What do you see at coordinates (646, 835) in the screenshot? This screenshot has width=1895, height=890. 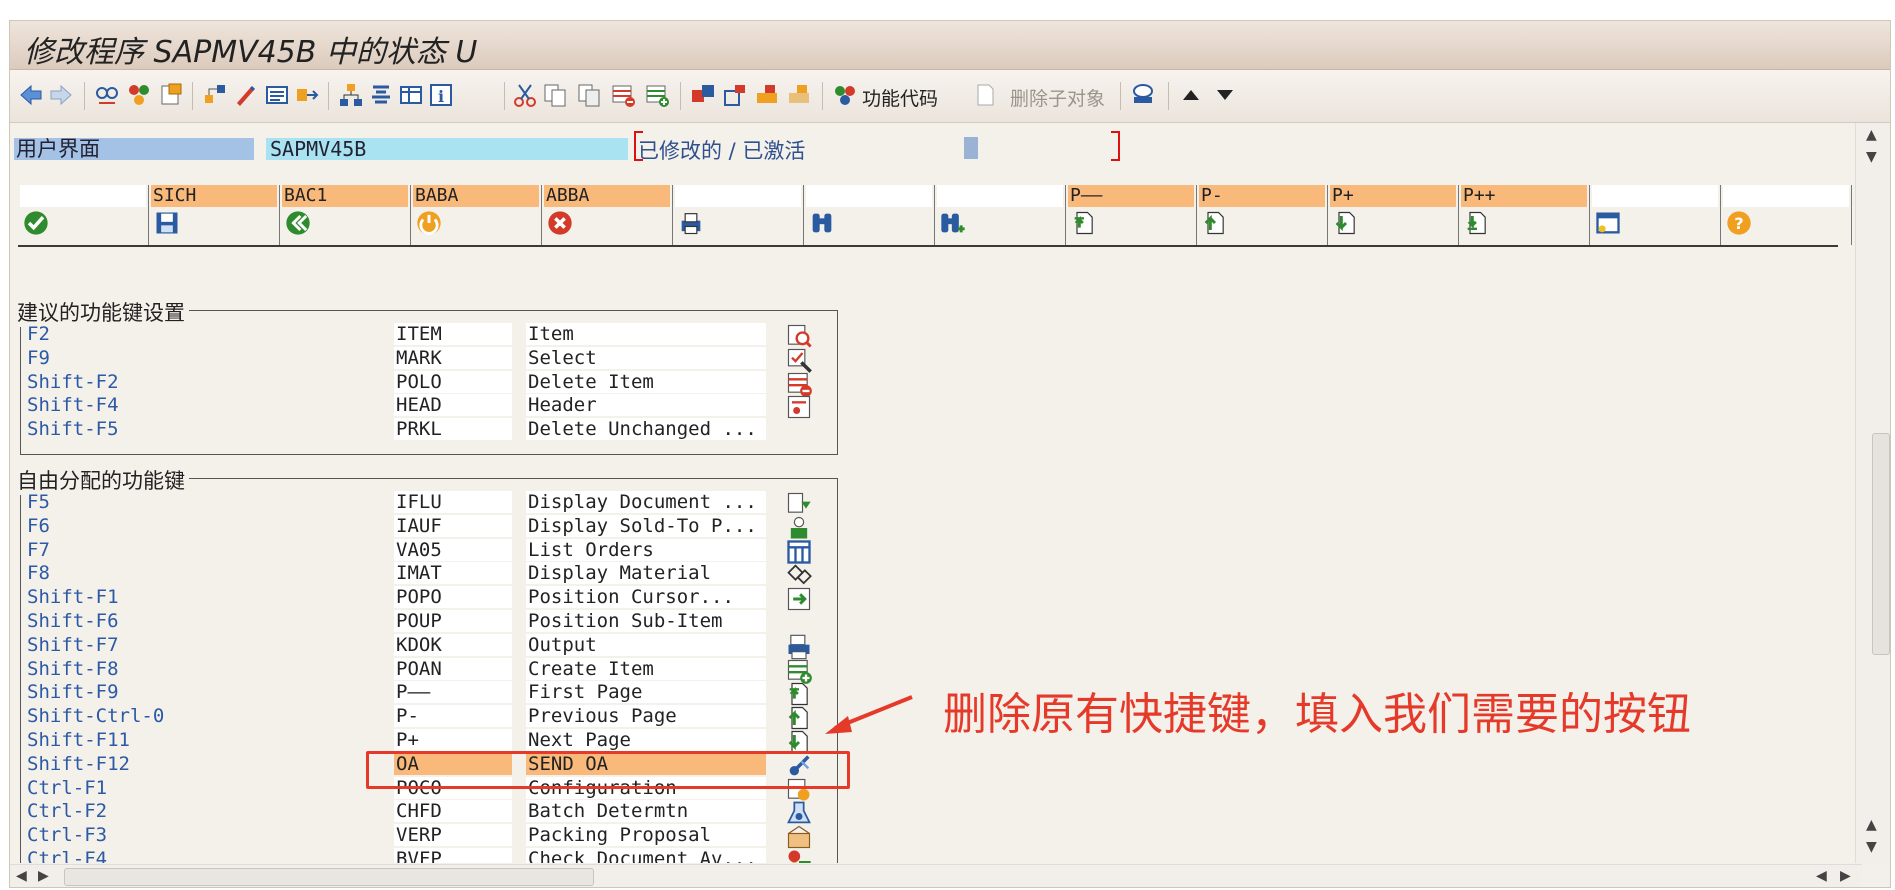 I see `function-text-input: Packing Proposal` at bounding box center [646, 835].